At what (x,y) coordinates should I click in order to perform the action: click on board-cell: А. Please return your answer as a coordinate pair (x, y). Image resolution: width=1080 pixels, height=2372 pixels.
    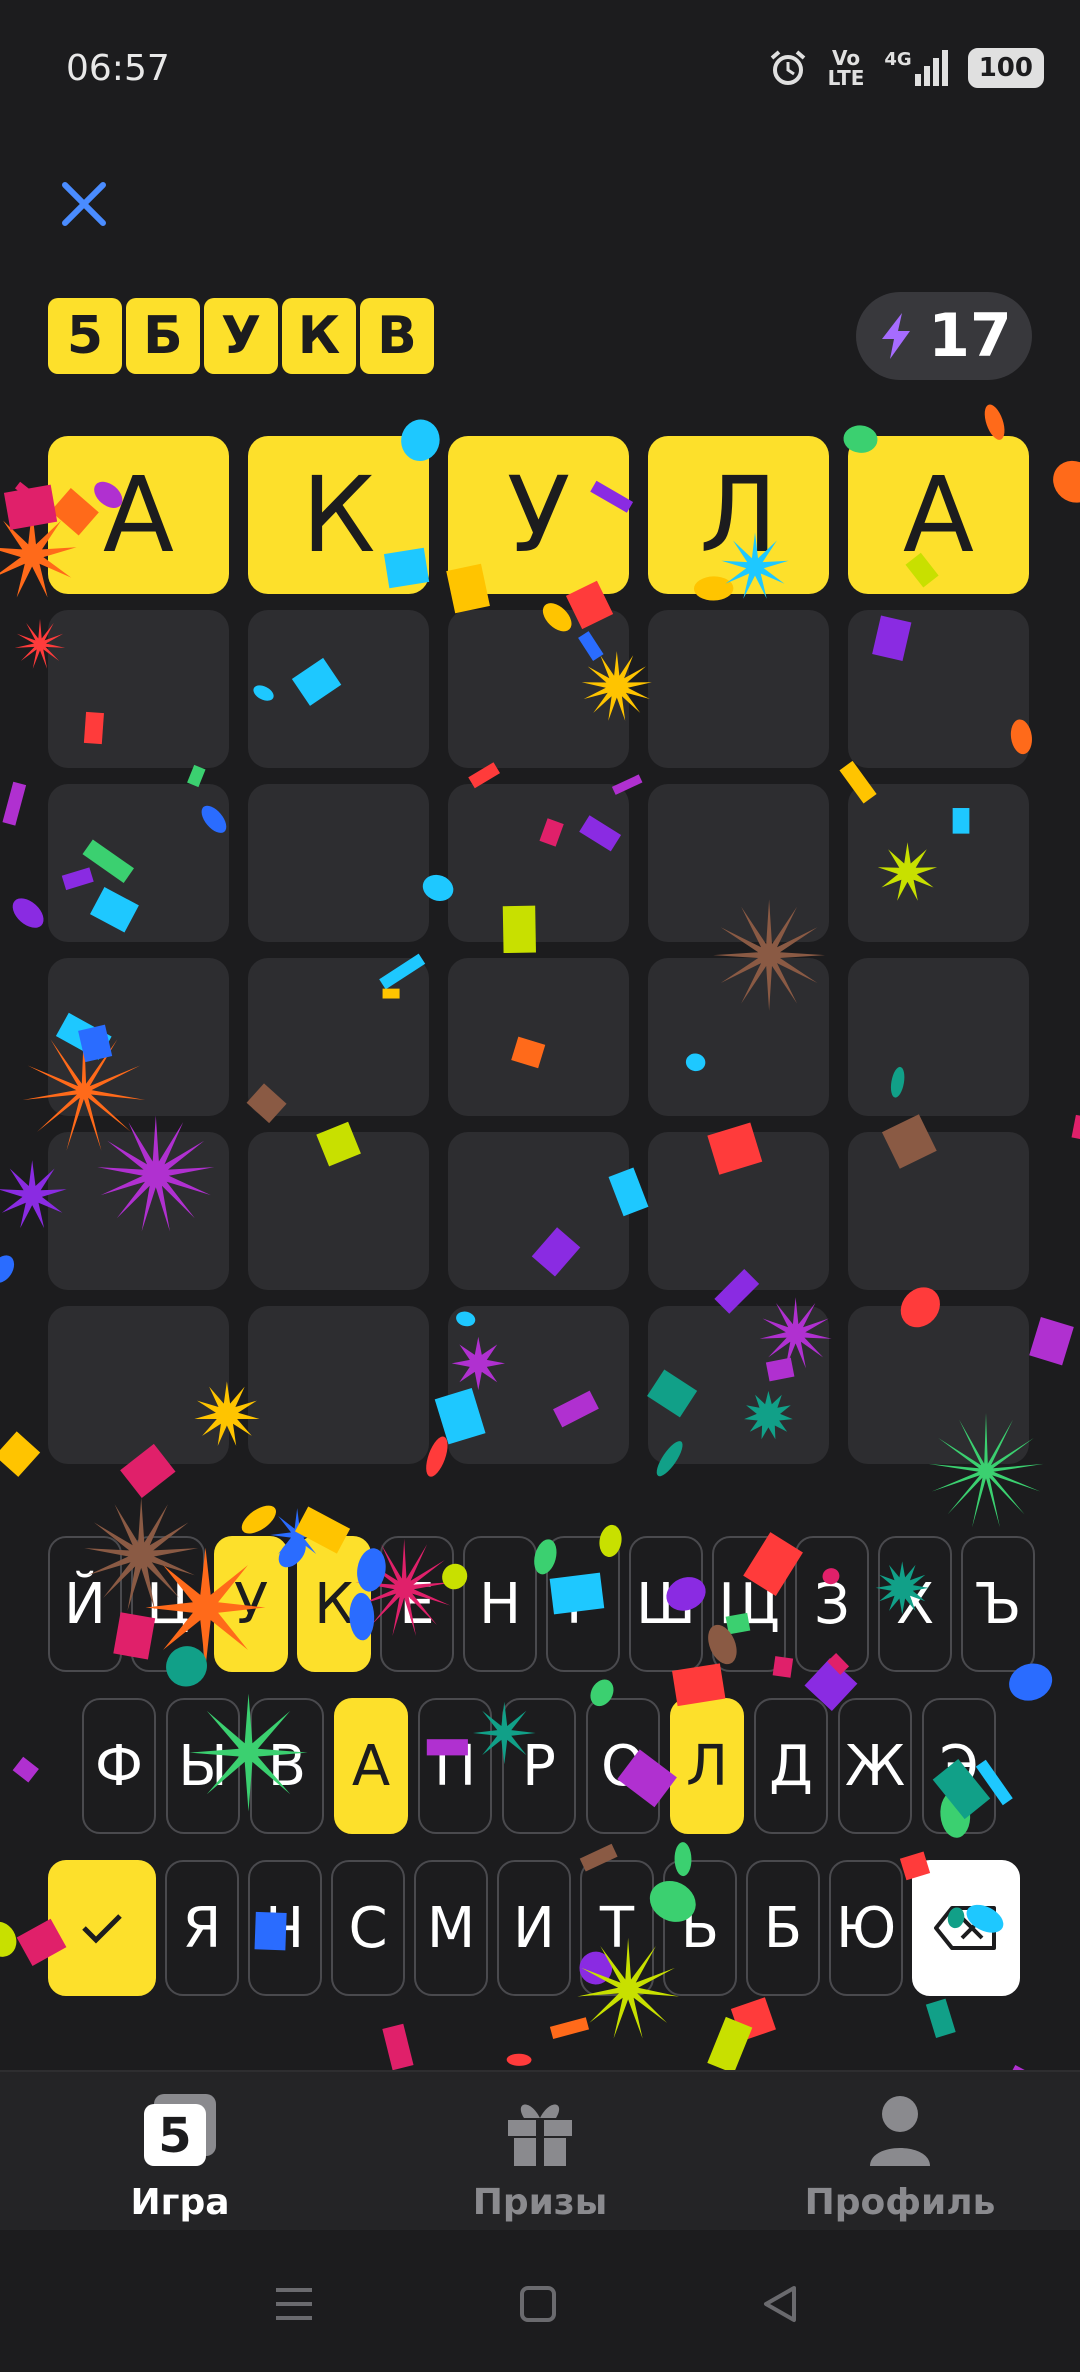
    Looking at the image, I should click on (938, 515).